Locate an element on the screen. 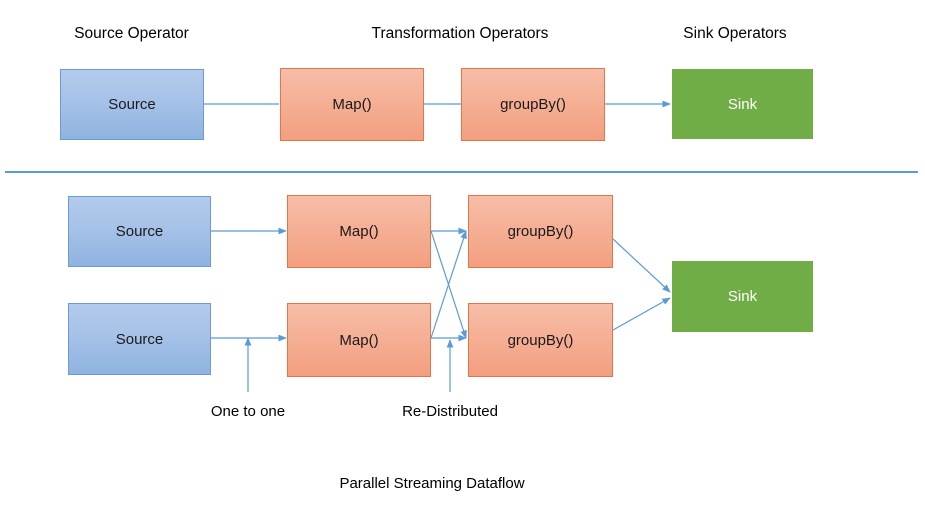  annotation-redistributed: Re-Distributed is located at coordinates (450, 411).